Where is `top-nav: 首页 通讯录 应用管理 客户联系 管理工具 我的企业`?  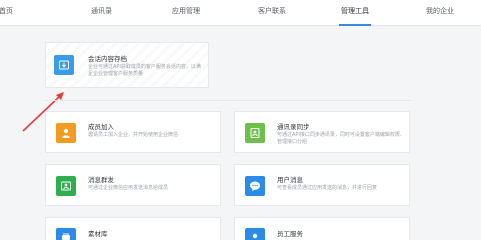
top-nav: 首页 通讯录 应用管理 客户联系 管理工具 我的企业 is located at coordinates (240, 13).